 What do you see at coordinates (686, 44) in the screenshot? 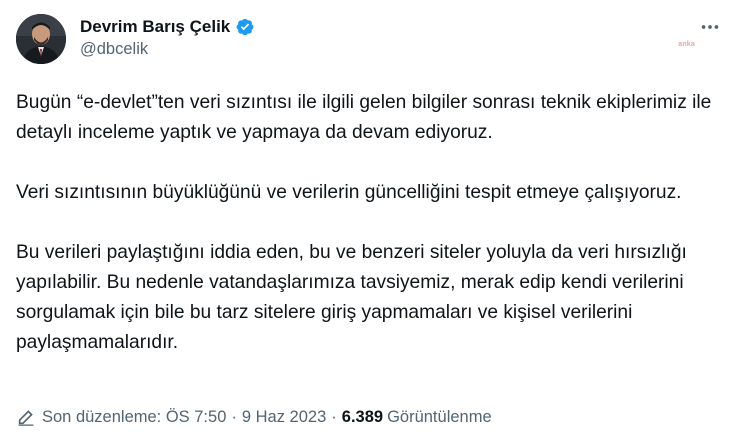
I see `watermark-logo: anka` at bounding box center [686, 44].